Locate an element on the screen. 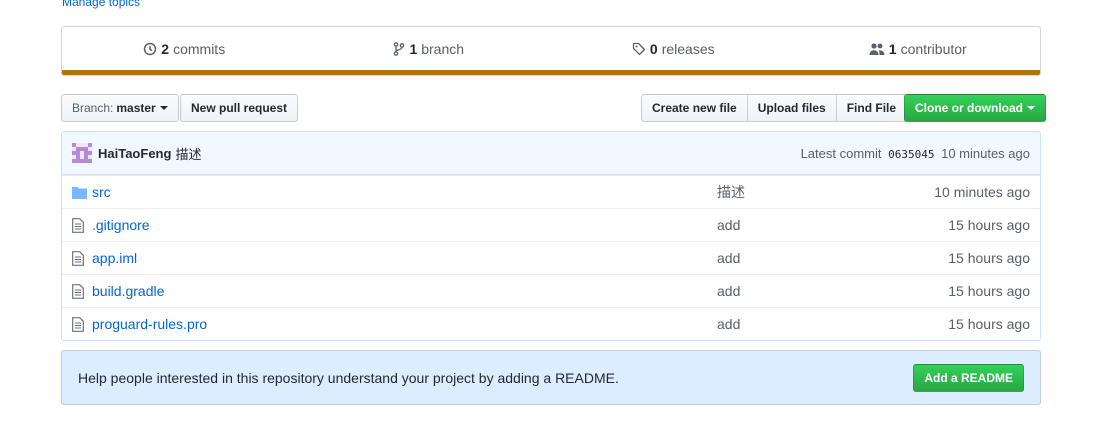  file-name-link: proguard-rules.pro is located at coordinates (404, 324).